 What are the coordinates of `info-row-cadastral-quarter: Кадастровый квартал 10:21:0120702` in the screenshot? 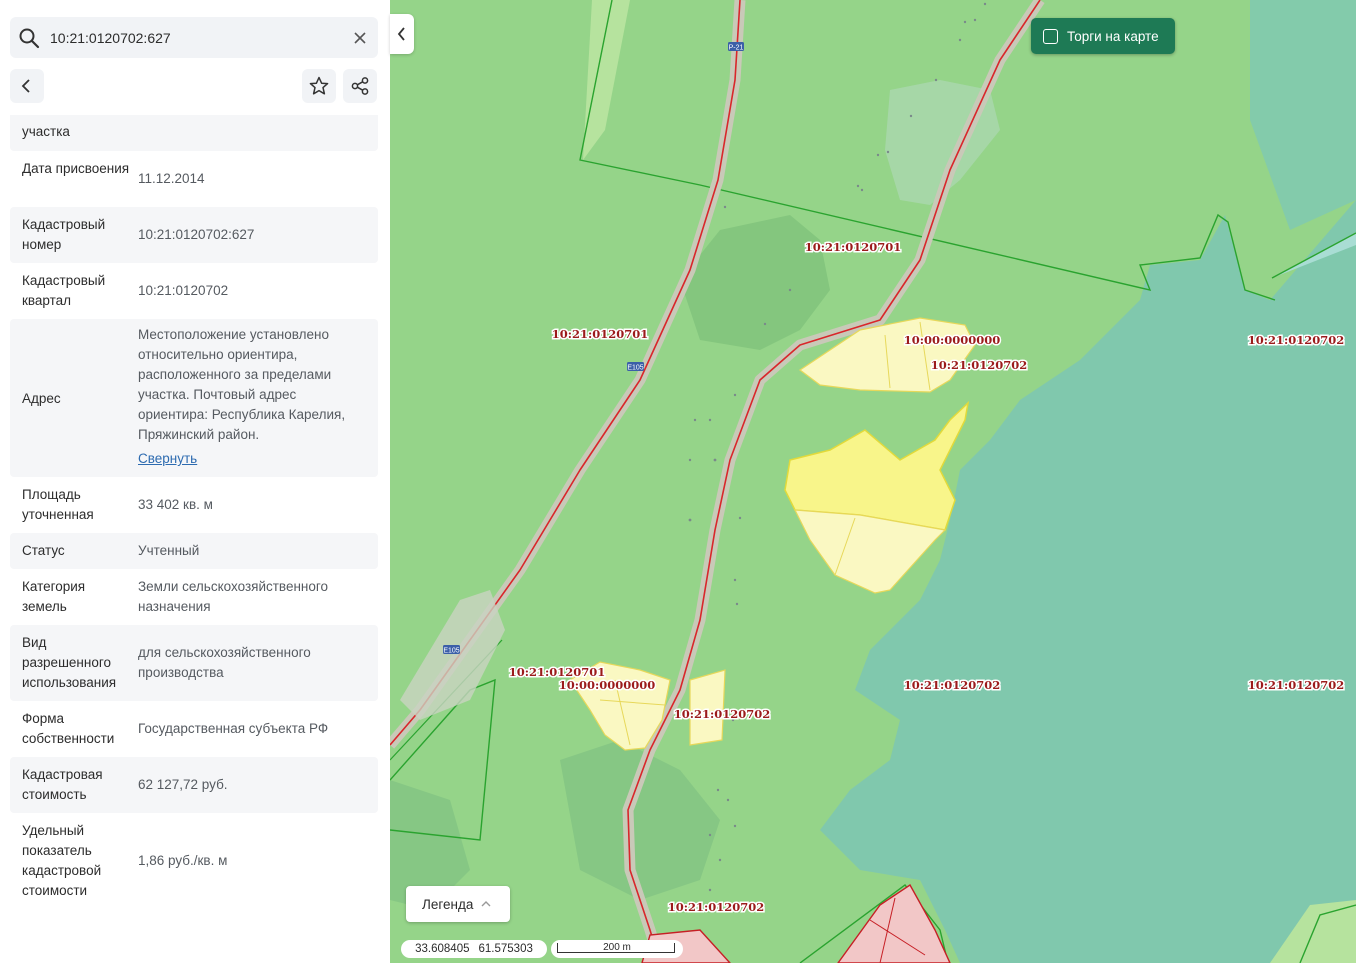 It's located at (194, 291).